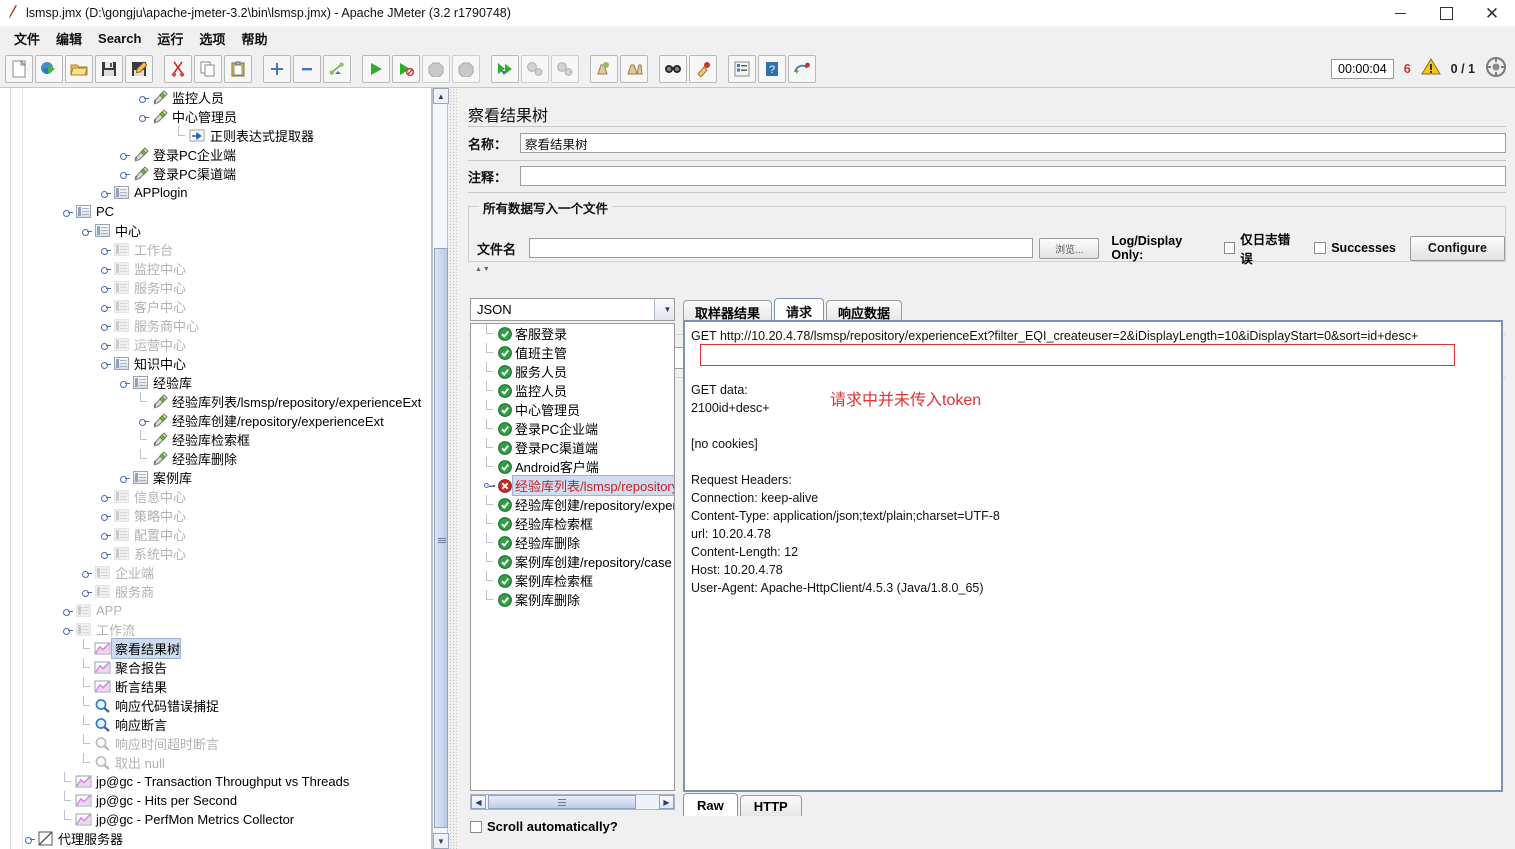 This screenshot has height=849, width=1515. I want to click on tree-node: jp@gc - PerfMon Metrics Collector, so click(227, 819).